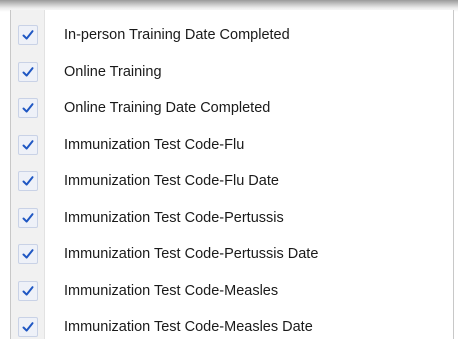 This screenshot has width=458, height=339. What do you see at coordinates (191, 254) in the screenshot?
I see `menu-item-label: Immunization Test Code-Pertussis Date` at bounding box center [191, 254].